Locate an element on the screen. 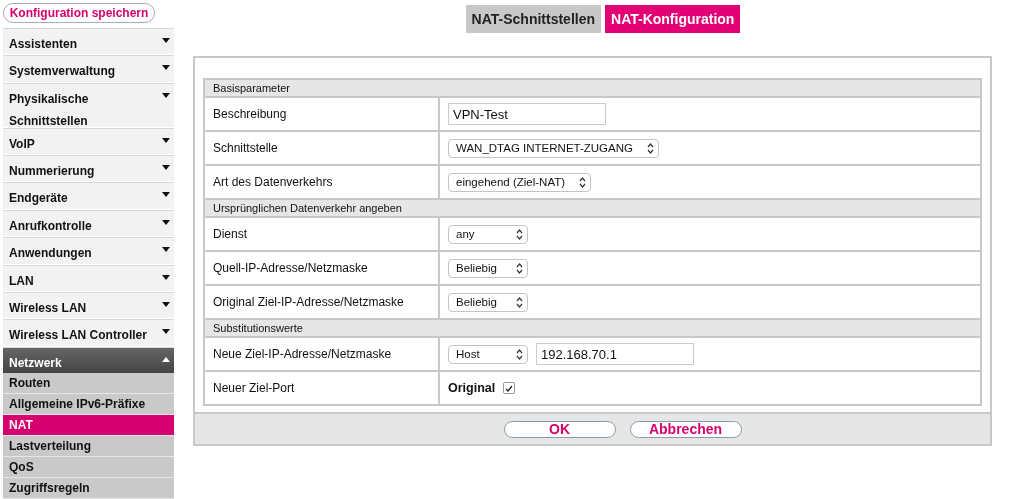 The height and width of the screenshot is (499, 1010). field-label: Neuer Ziel-Port is located at coordinates (322, 388).